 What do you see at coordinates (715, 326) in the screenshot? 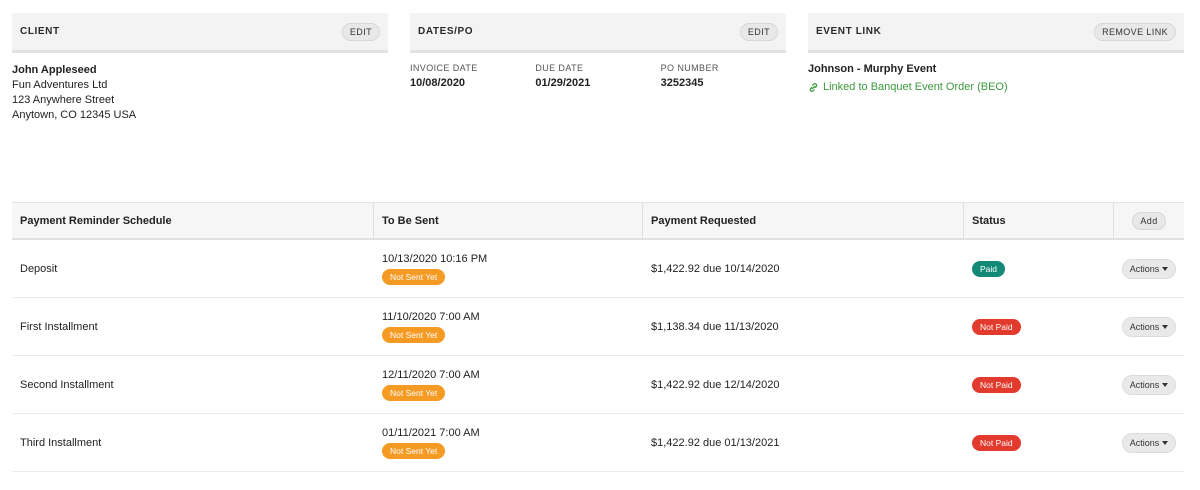
I see `row-payment-requested: $1,138.34 due 11/13/2020` at bounding box center [715, 326].